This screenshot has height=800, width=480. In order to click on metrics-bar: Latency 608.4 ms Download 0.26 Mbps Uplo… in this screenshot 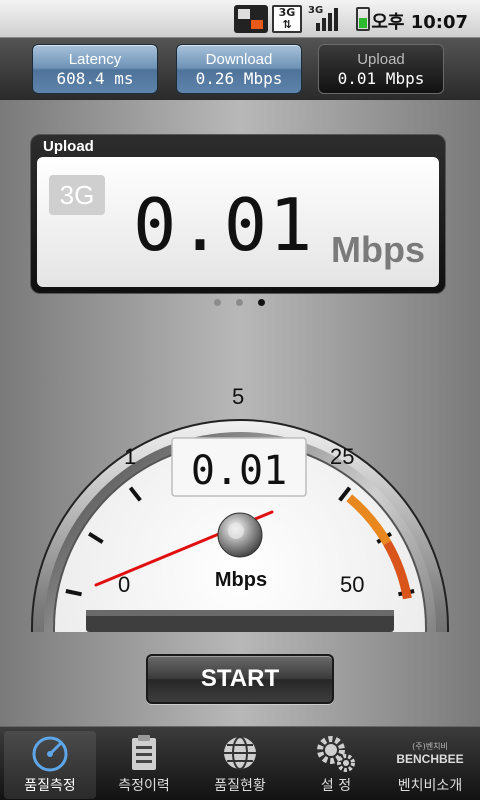, I will do `click(240, 69)`.